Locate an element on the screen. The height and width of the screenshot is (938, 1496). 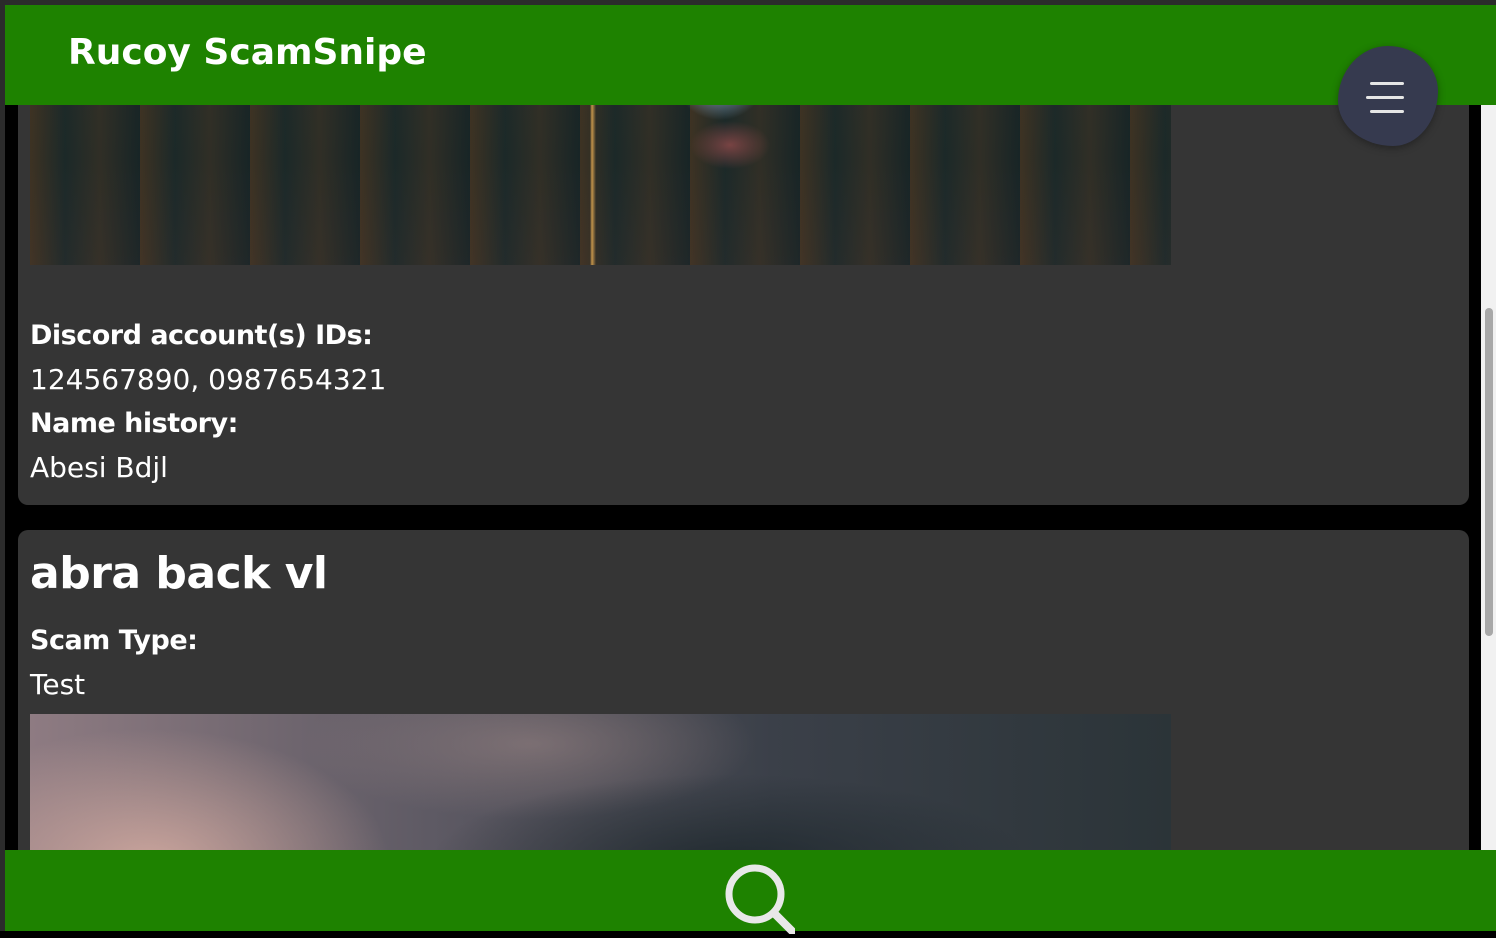
top-navbar: Rucoy ScamSnipe is located at coordinates (750, 55).